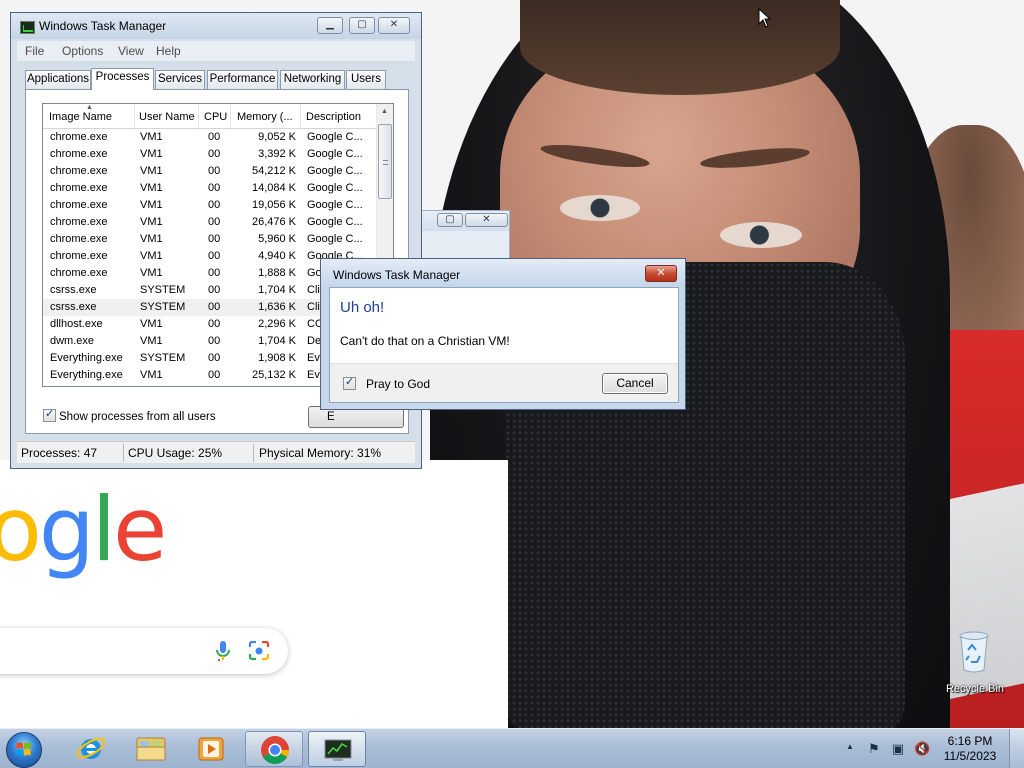  Describe the element at coordinates (680, 47) in the screenshot. I see `wallpaper-hair` at that location.